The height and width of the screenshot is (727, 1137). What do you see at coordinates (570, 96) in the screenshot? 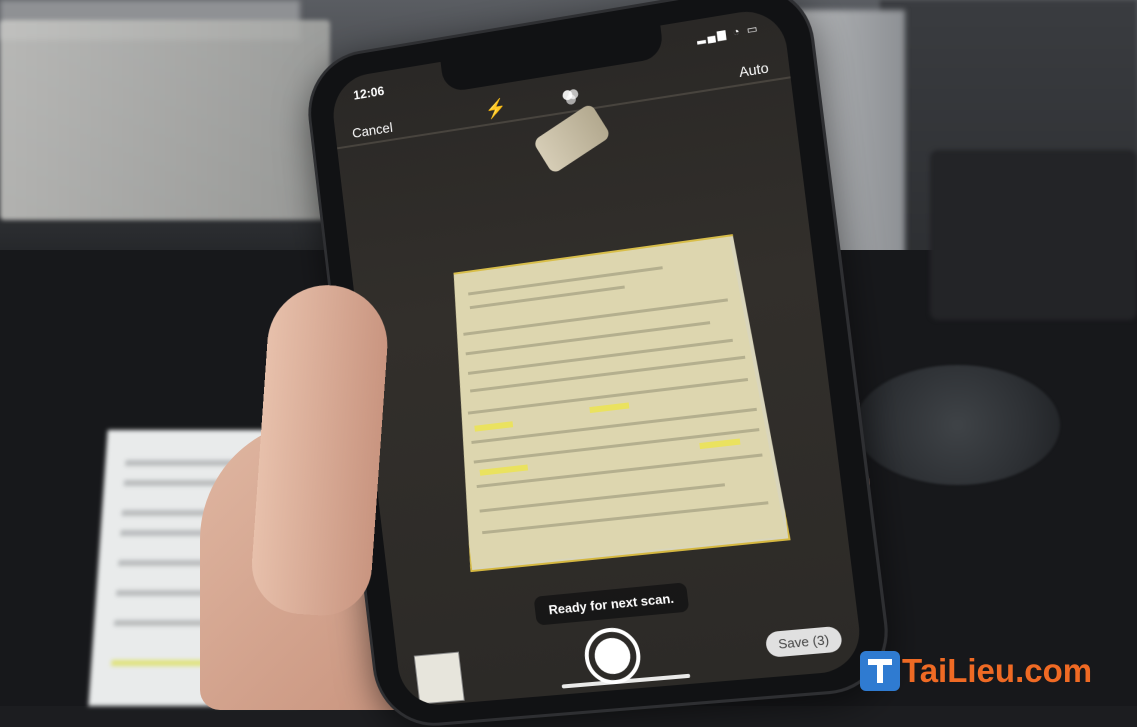
I see `color-filter-icon` at bounding box center [570, 96].